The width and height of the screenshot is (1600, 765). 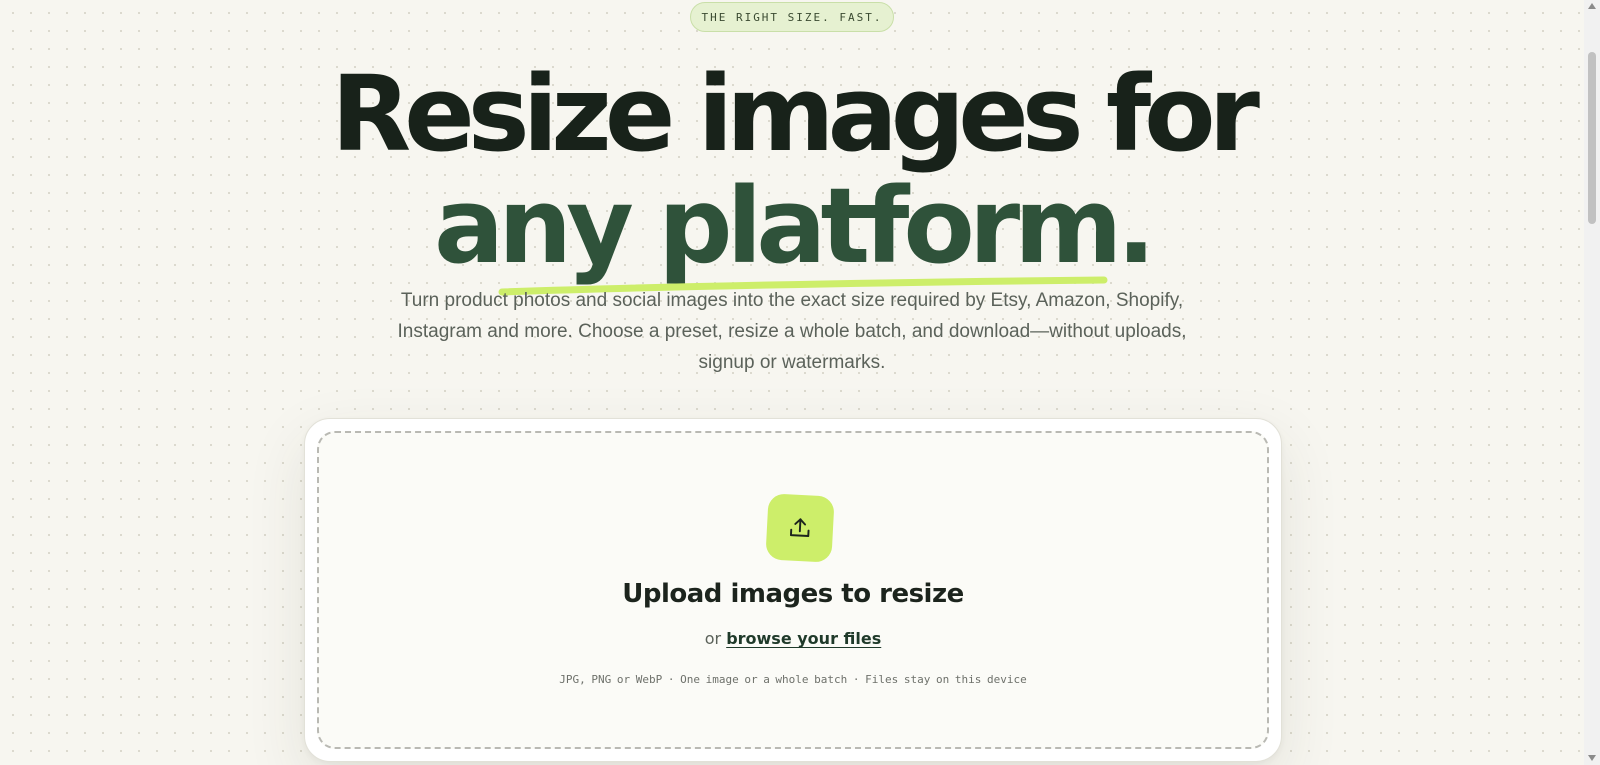 I want to click on or-text: or, so click(x=715, y=638).